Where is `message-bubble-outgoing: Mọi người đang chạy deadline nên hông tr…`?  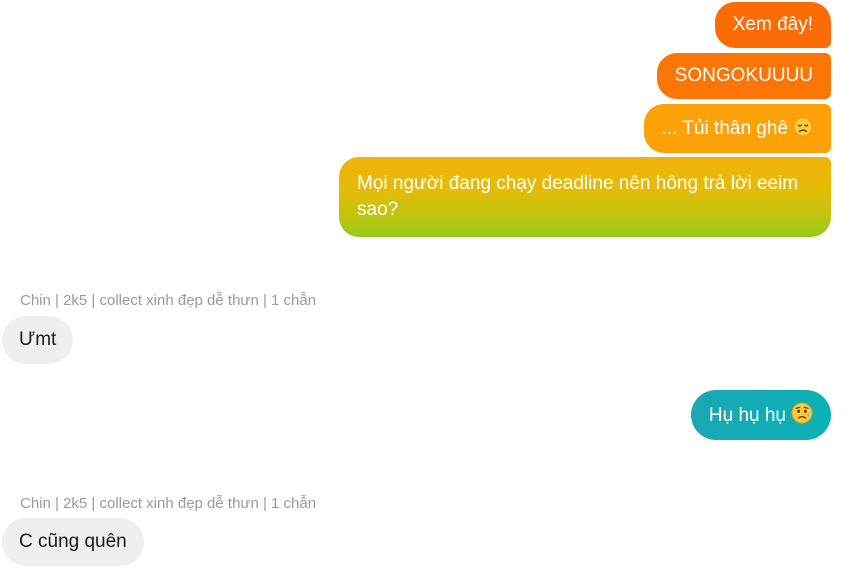 message-bubble-outgoing: Mọi người đang chạy deadline nên hông tr… is located at coordinates (585, 197).